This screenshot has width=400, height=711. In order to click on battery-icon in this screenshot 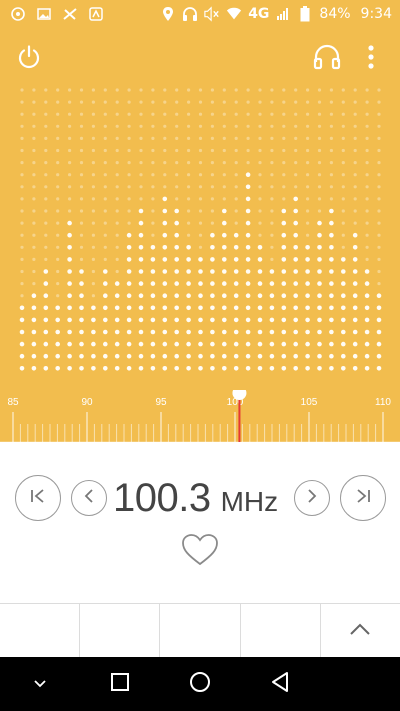, I will do `click(305, 14)`.